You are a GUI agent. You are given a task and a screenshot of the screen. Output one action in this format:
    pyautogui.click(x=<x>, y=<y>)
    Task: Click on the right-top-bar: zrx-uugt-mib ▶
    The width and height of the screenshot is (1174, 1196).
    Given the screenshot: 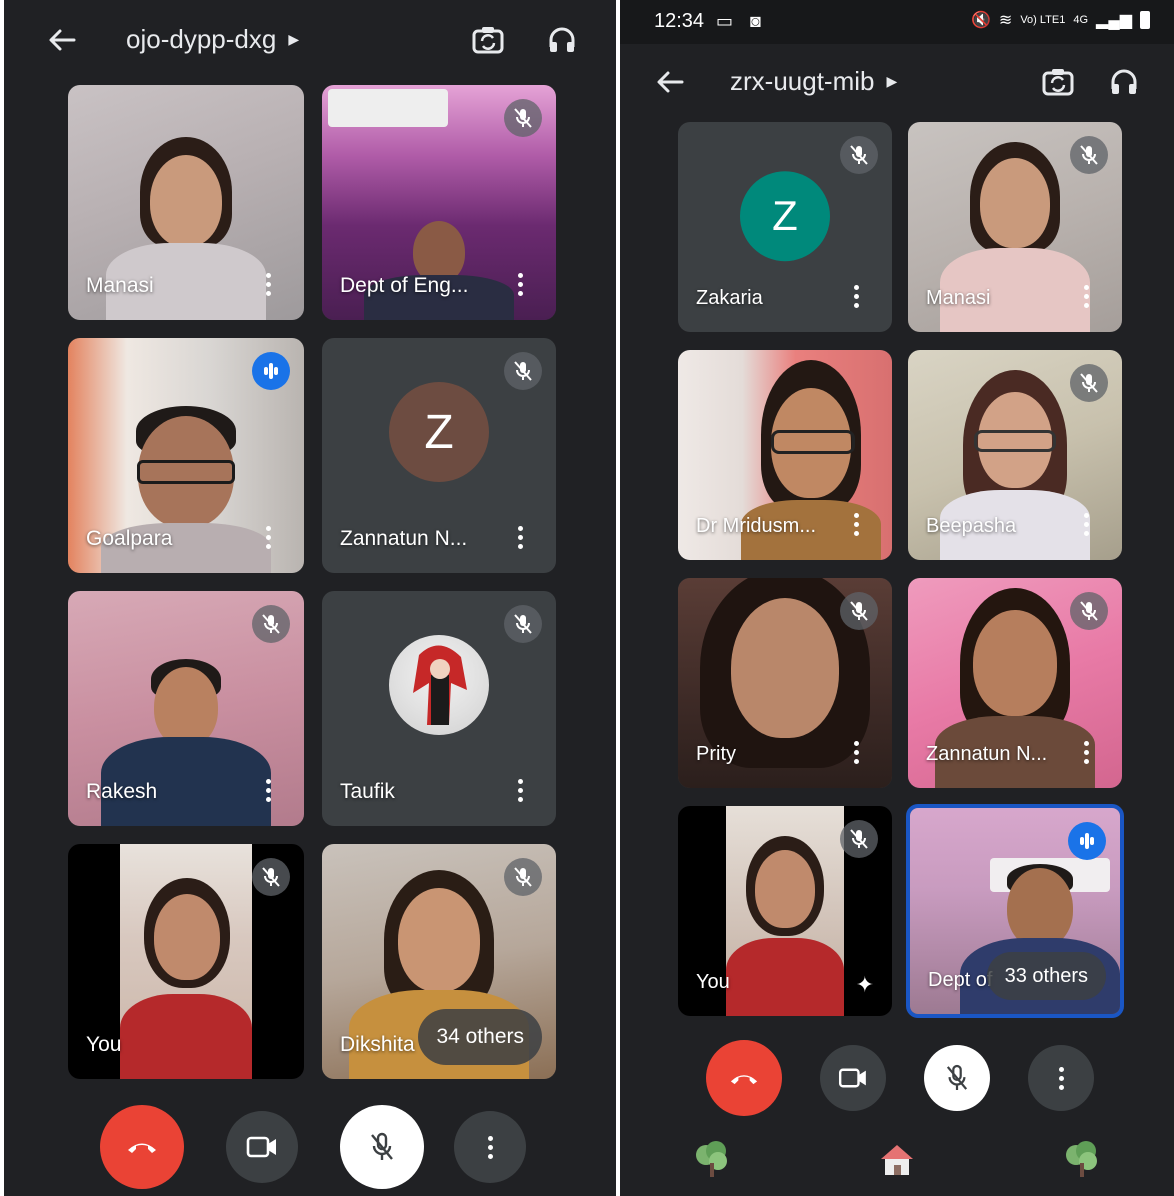 What is the action you would take?
    pyautogui.click(x=897, y=85)
    